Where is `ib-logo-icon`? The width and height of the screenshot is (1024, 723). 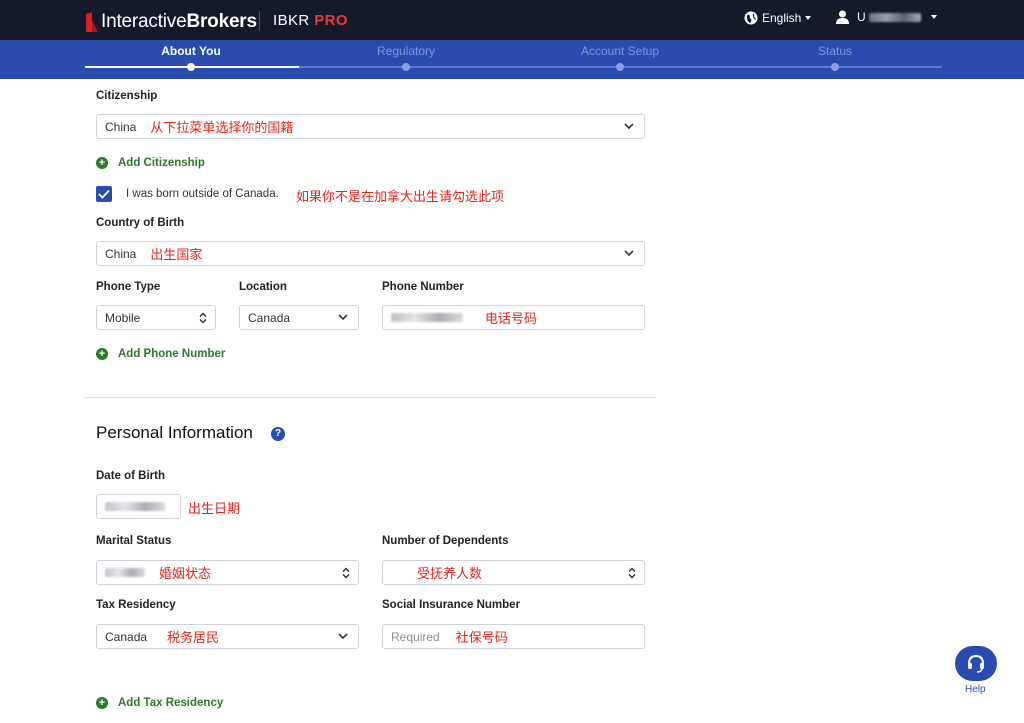 ib-logo-icon is located at coordinates (92, 22).